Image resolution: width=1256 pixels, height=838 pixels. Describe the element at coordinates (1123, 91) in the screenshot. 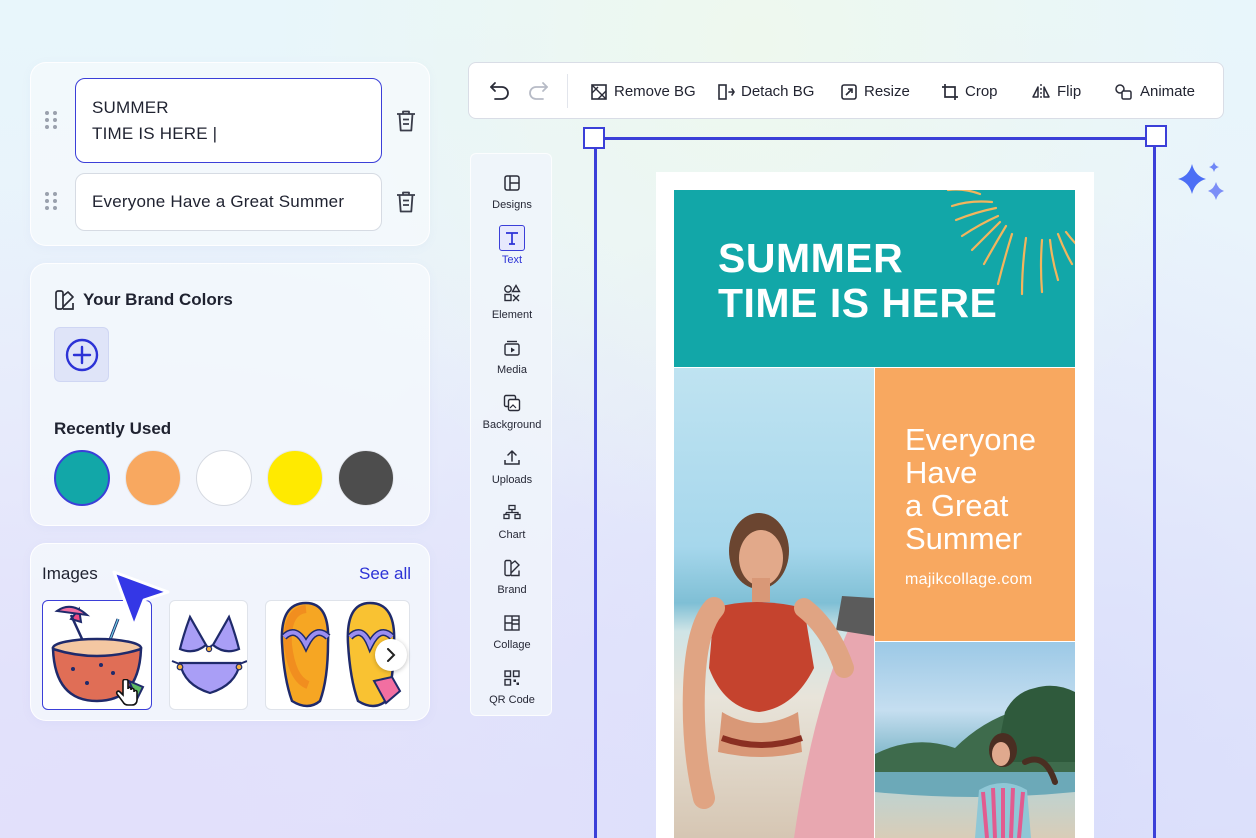

I see `animate-icon` at that location.